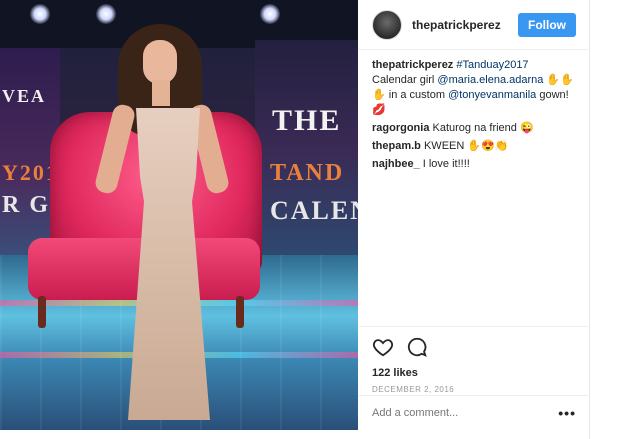 The image size is (640, 439). Describe the element at coordinates (396, 164) in the screenshot. I see `comment-author-link: najhbee_` at that location.